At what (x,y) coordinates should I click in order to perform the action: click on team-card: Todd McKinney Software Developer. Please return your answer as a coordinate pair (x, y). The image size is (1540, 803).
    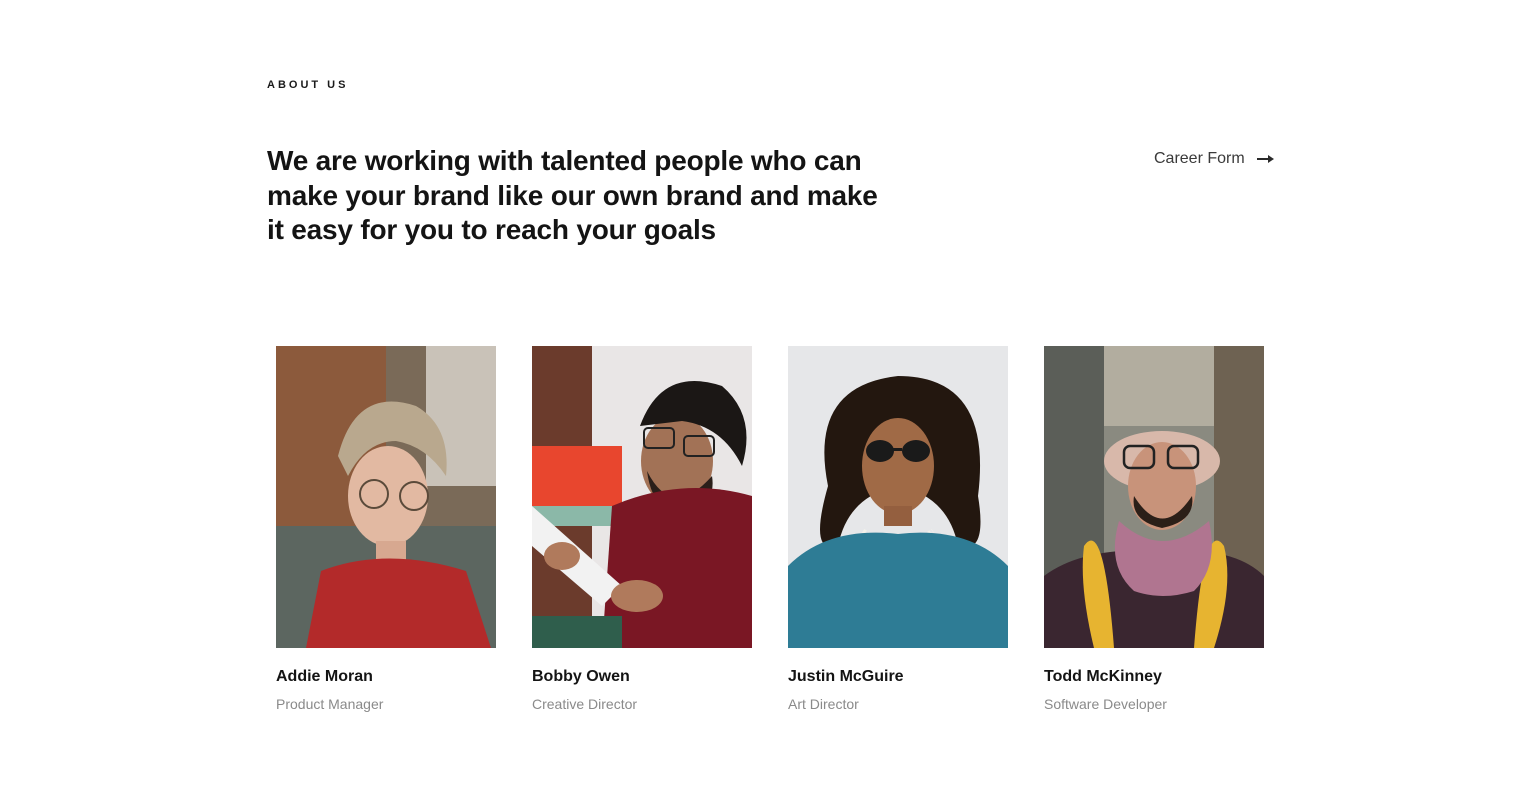
    Looking at the image, I should click on (1154, 529).